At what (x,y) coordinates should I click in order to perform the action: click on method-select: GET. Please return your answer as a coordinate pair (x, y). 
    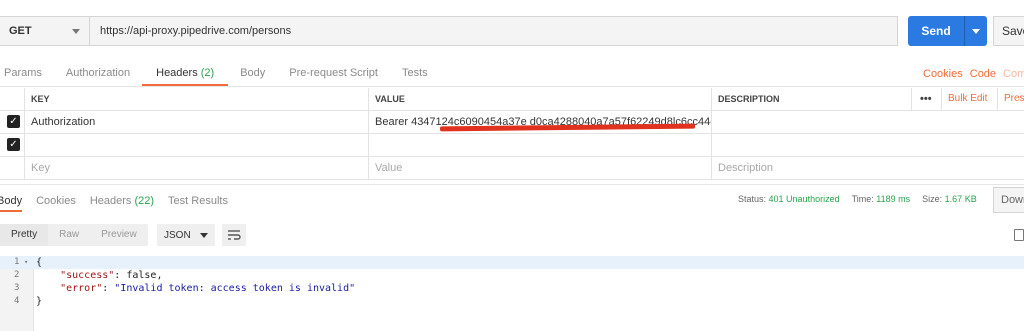
    Looking at the image, I should click on (45, 31).